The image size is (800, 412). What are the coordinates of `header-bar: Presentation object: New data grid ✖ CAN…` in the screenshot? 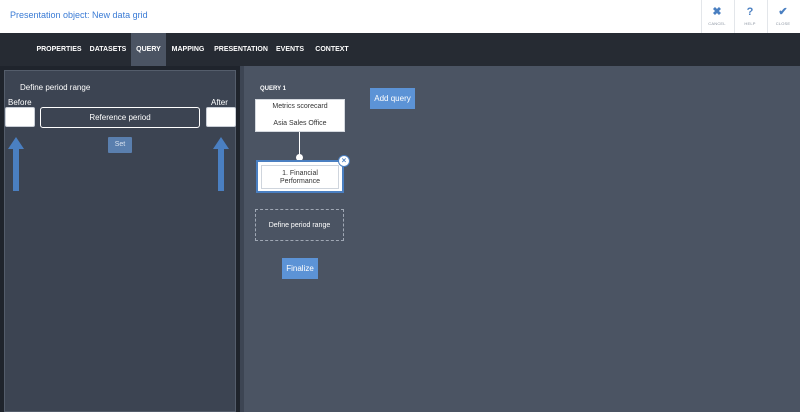 It's located at (400, 16).